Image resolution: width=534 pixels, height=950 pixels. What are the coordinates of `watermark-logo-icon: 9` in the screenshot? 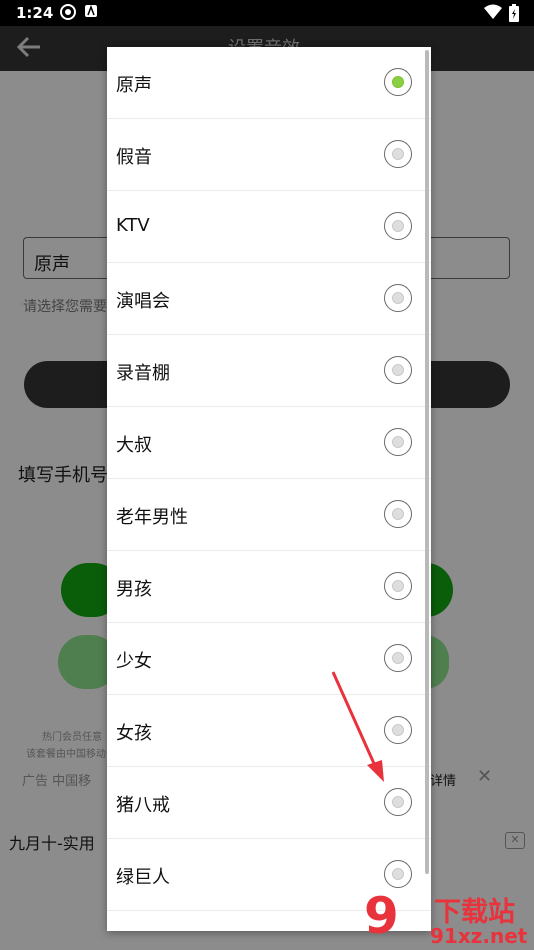 It's located at (381, 916).